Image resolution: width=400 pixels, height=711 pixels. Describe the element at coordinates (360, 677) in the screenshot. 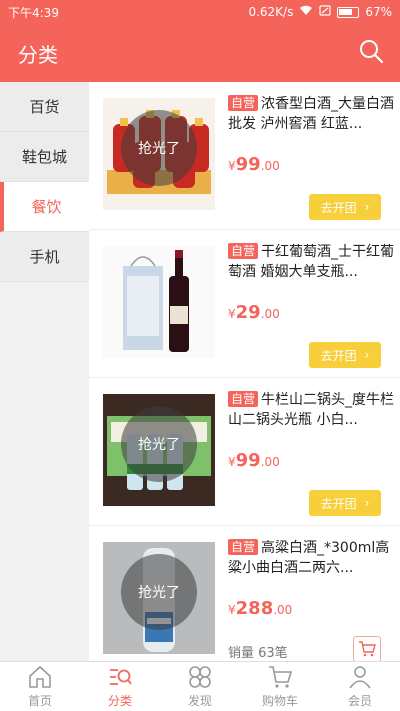

I see `user-icon` at that location.